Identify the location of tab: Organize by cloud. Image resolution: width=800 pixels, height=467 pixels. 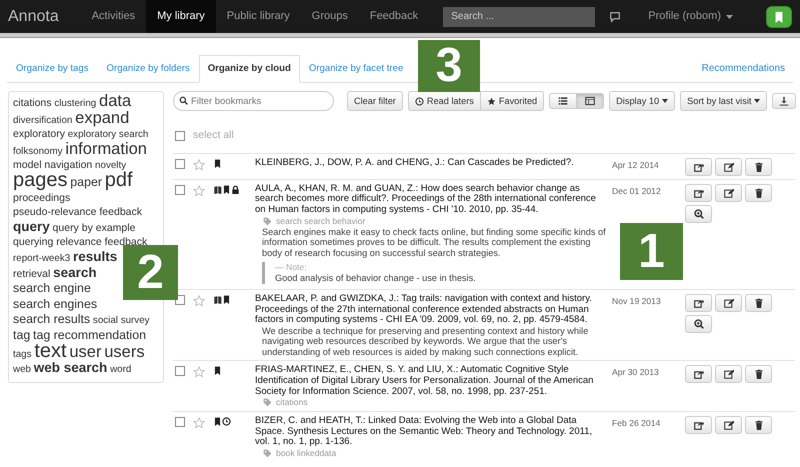
(249, 68).